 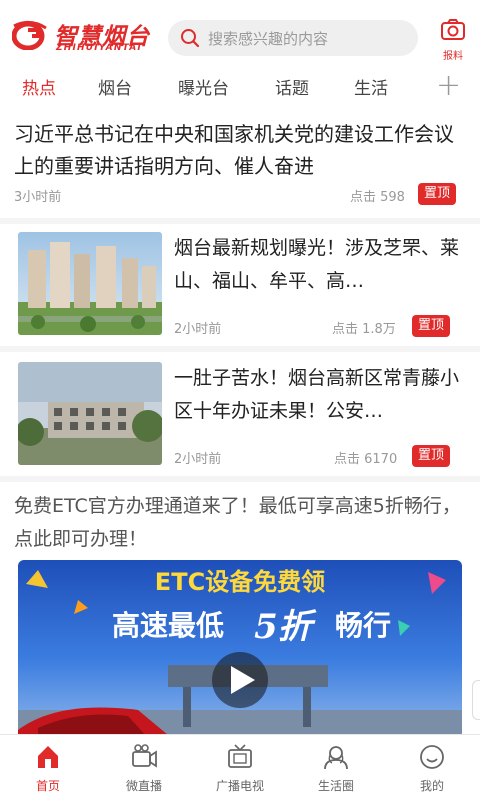 What do you see at coordinates (240, 680) in the screenshot?
I see `play-icon` at bounding box center [240, 680].